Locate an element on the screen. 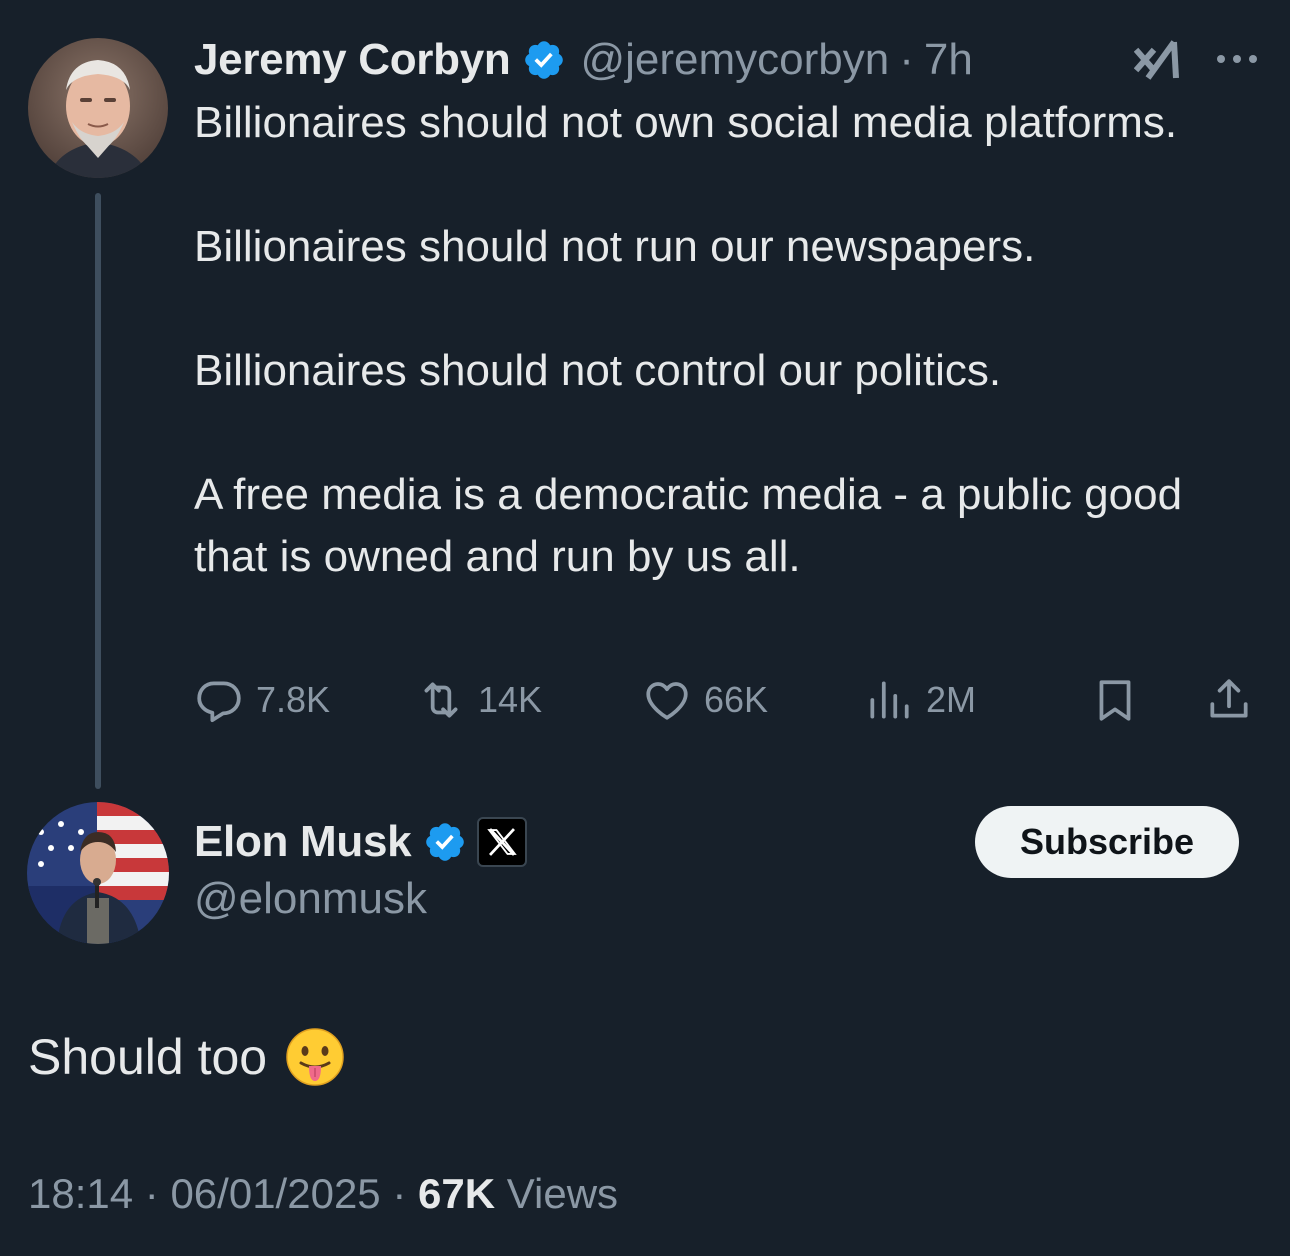  reply-button: 7.8K is located at coordinates (262, 700).